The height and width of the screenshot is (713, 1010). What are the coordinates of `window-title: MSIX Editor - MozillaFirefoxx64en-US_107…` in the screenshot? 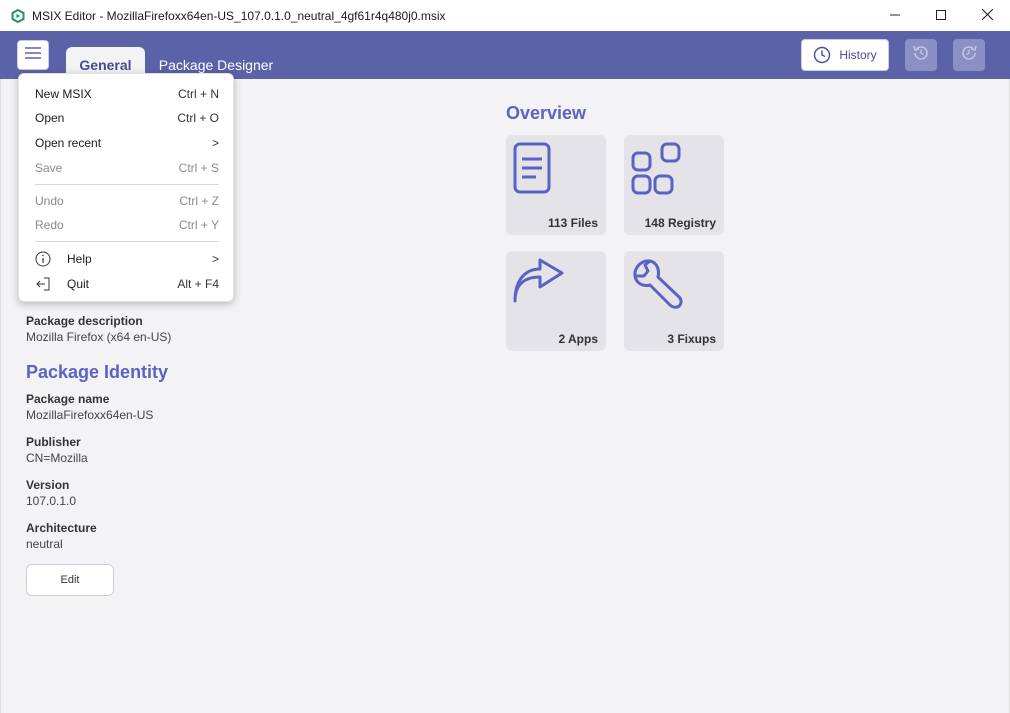 It's located at (239, 15).